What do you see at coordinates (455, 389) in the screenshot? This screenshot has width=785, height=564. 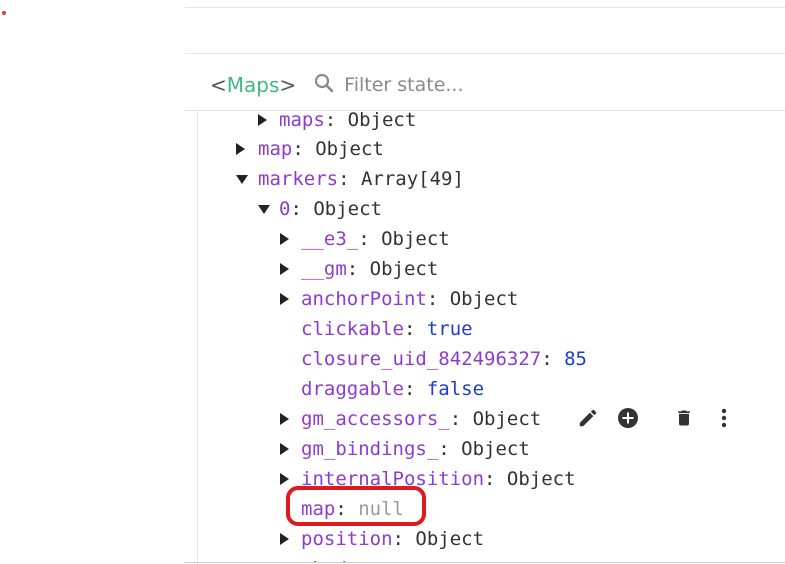 I see `state-value: false` at bounding box center [455, 389].